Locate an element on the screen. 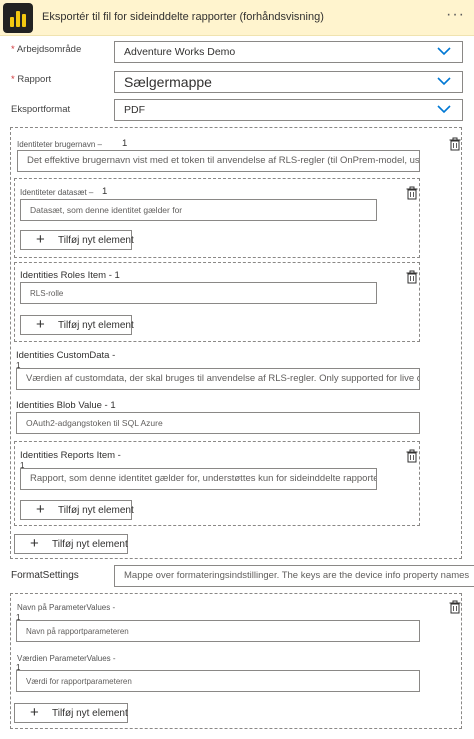 This screenshot has height=739, width=474. report-label: * Rapport is located at coordinates (31, 79).